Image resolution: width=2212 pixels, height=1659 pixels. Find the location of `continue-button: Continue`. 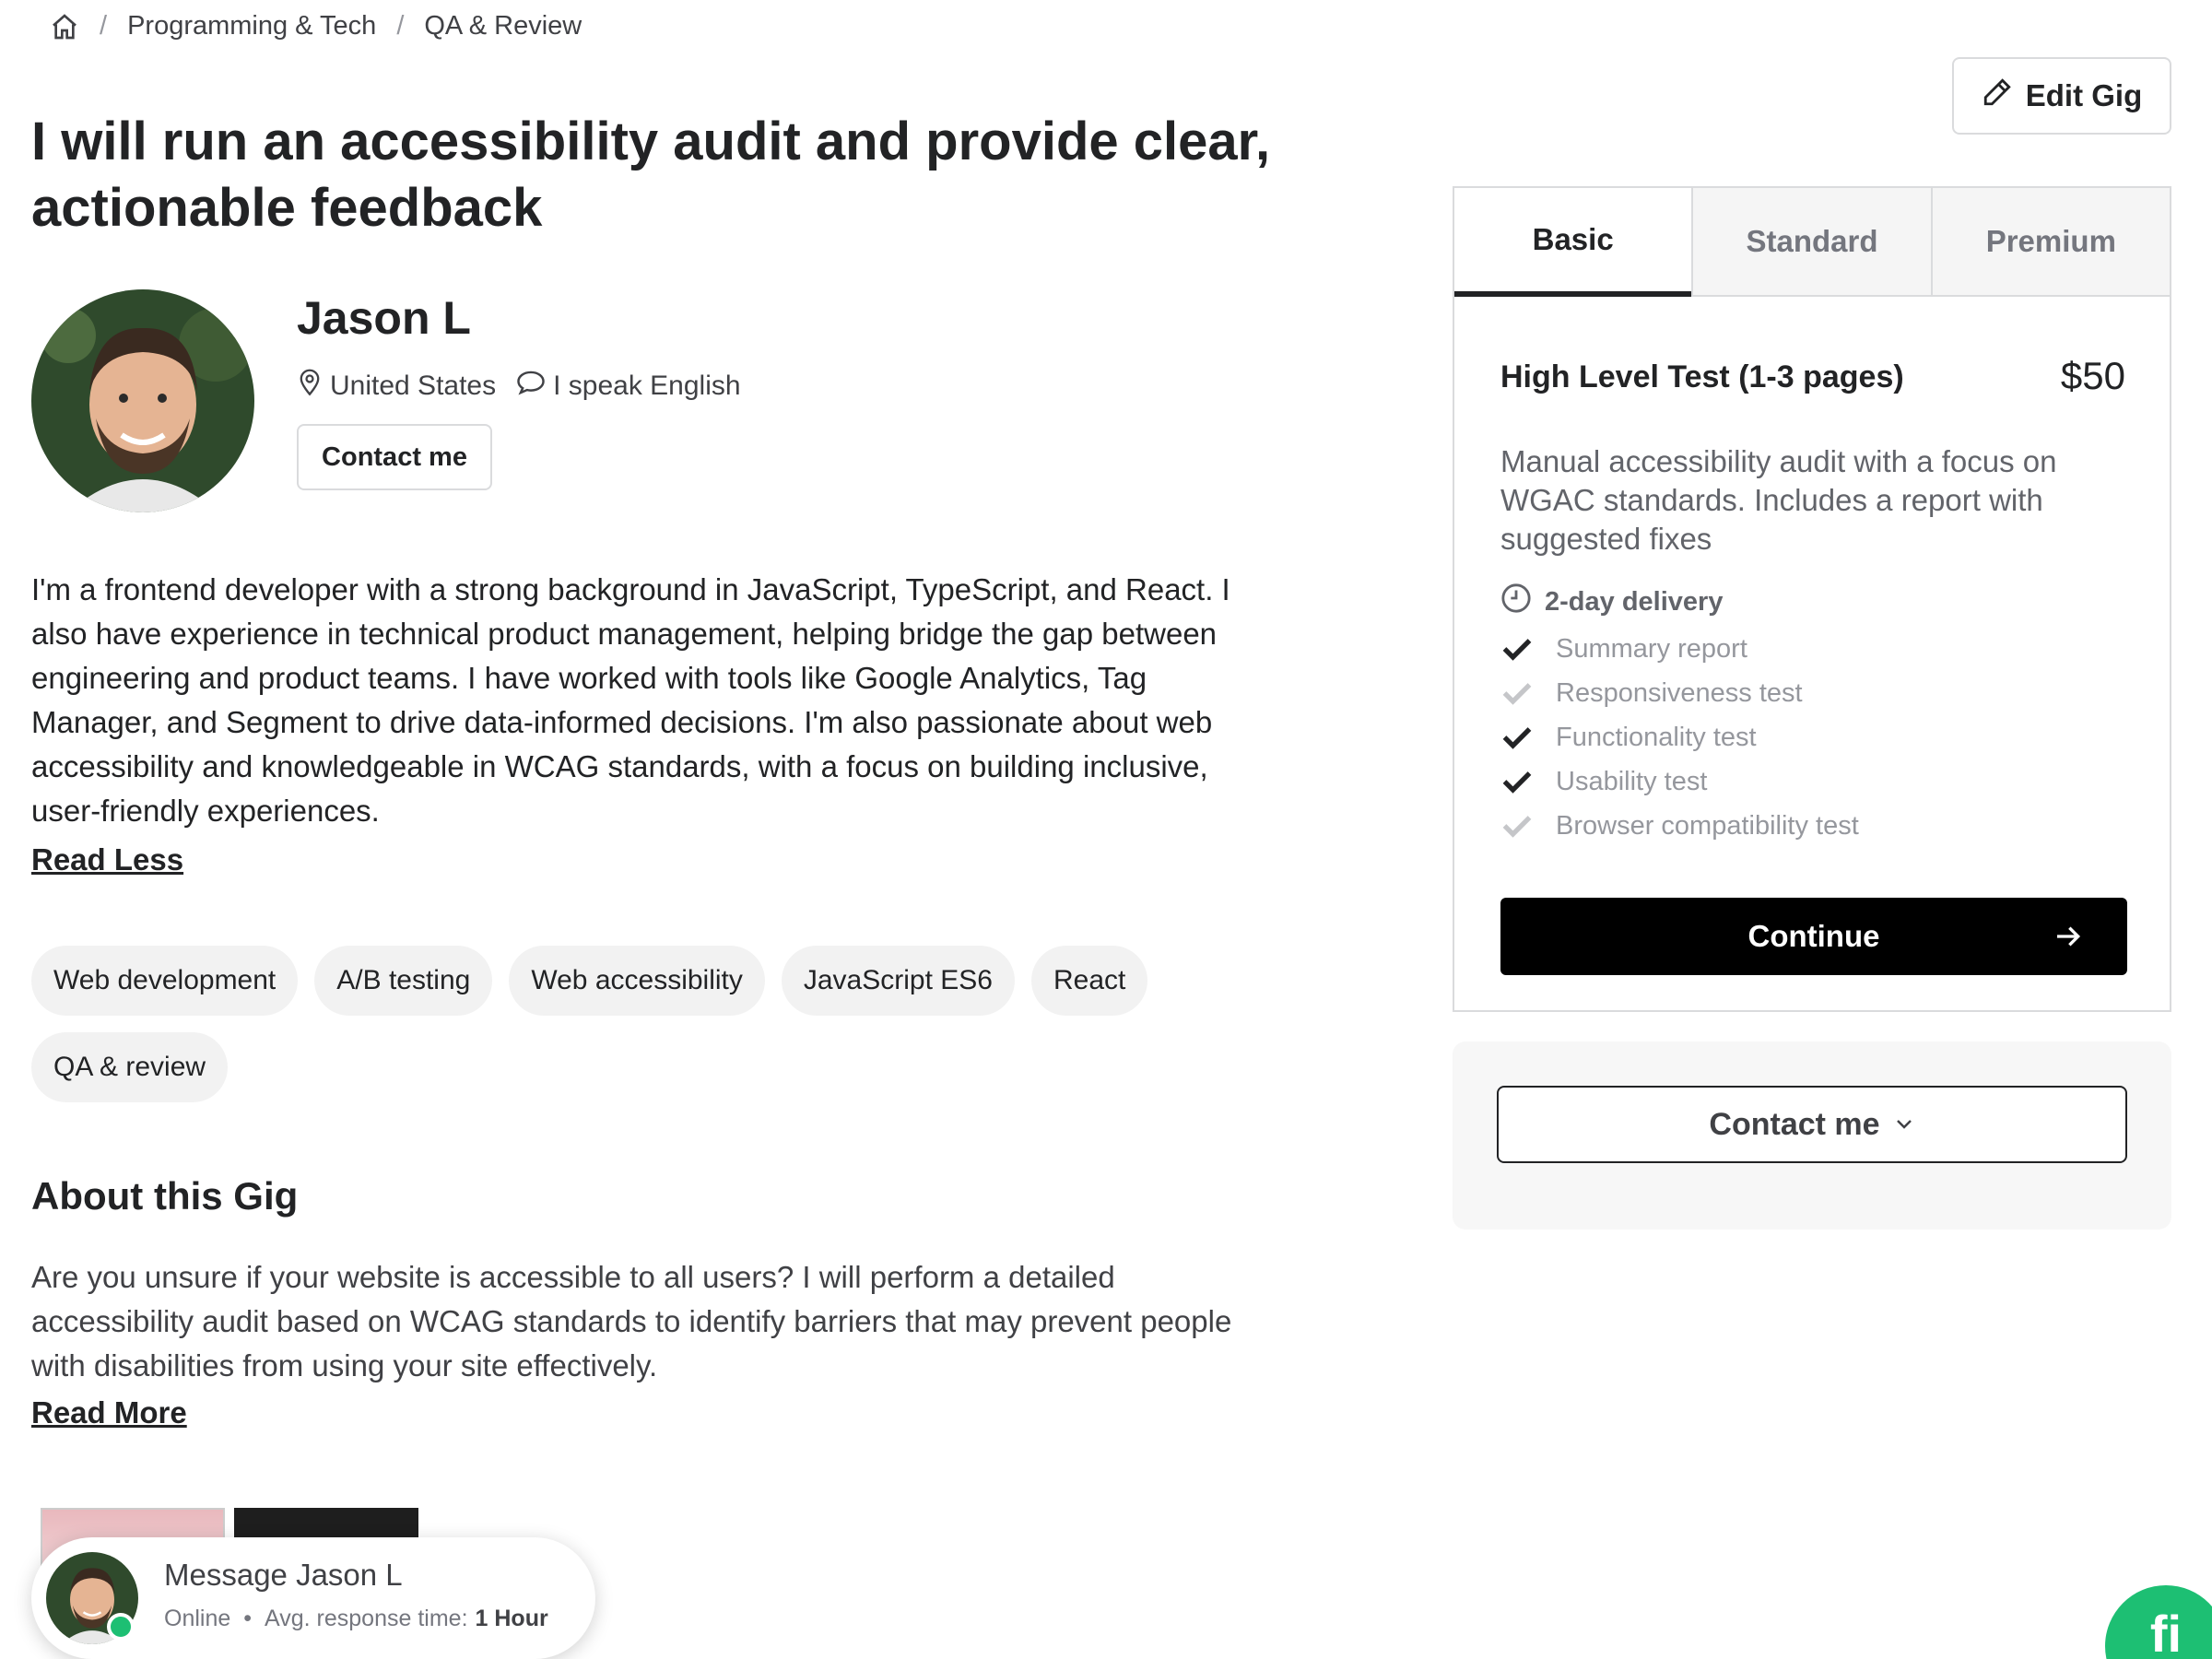

continue-button: Continue is located at coordinates (1813, 936).